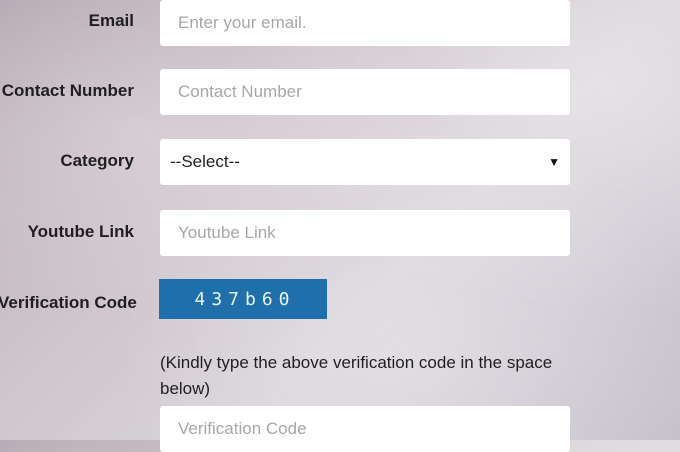  What do you see at coordinates (365, 23) in the screenshot?
I see `email-field` at bounding box center [365, 23].